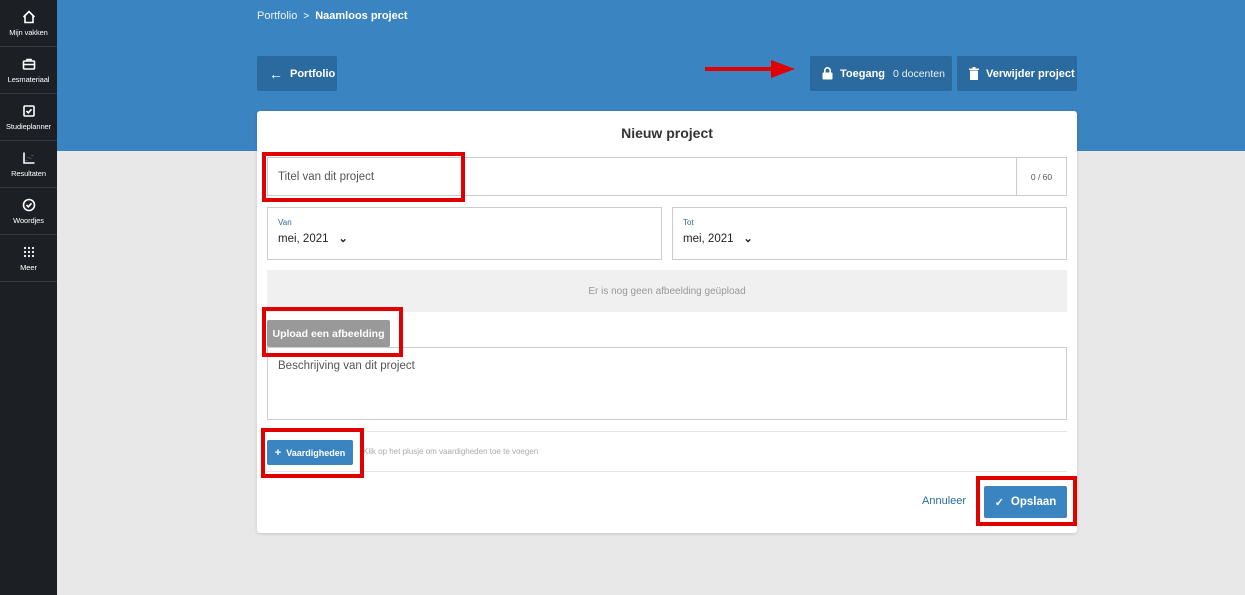 This screenshot has width=1245, height=595. I want to click on sidebar-item-lesmateriaal: Lesmateriaal, so click(28, 70).